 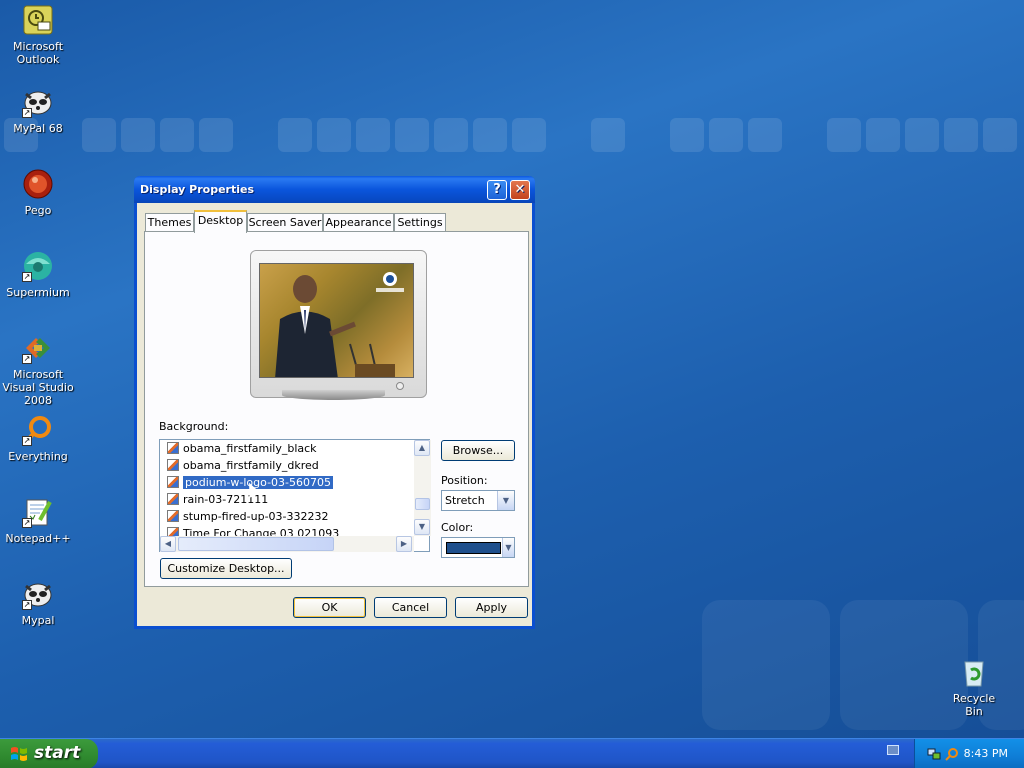 What do you see at coordinates (253, 531) in the screenshot?
I see `list-item: Time For Change 03 021093` at bounding box center [253, 531].